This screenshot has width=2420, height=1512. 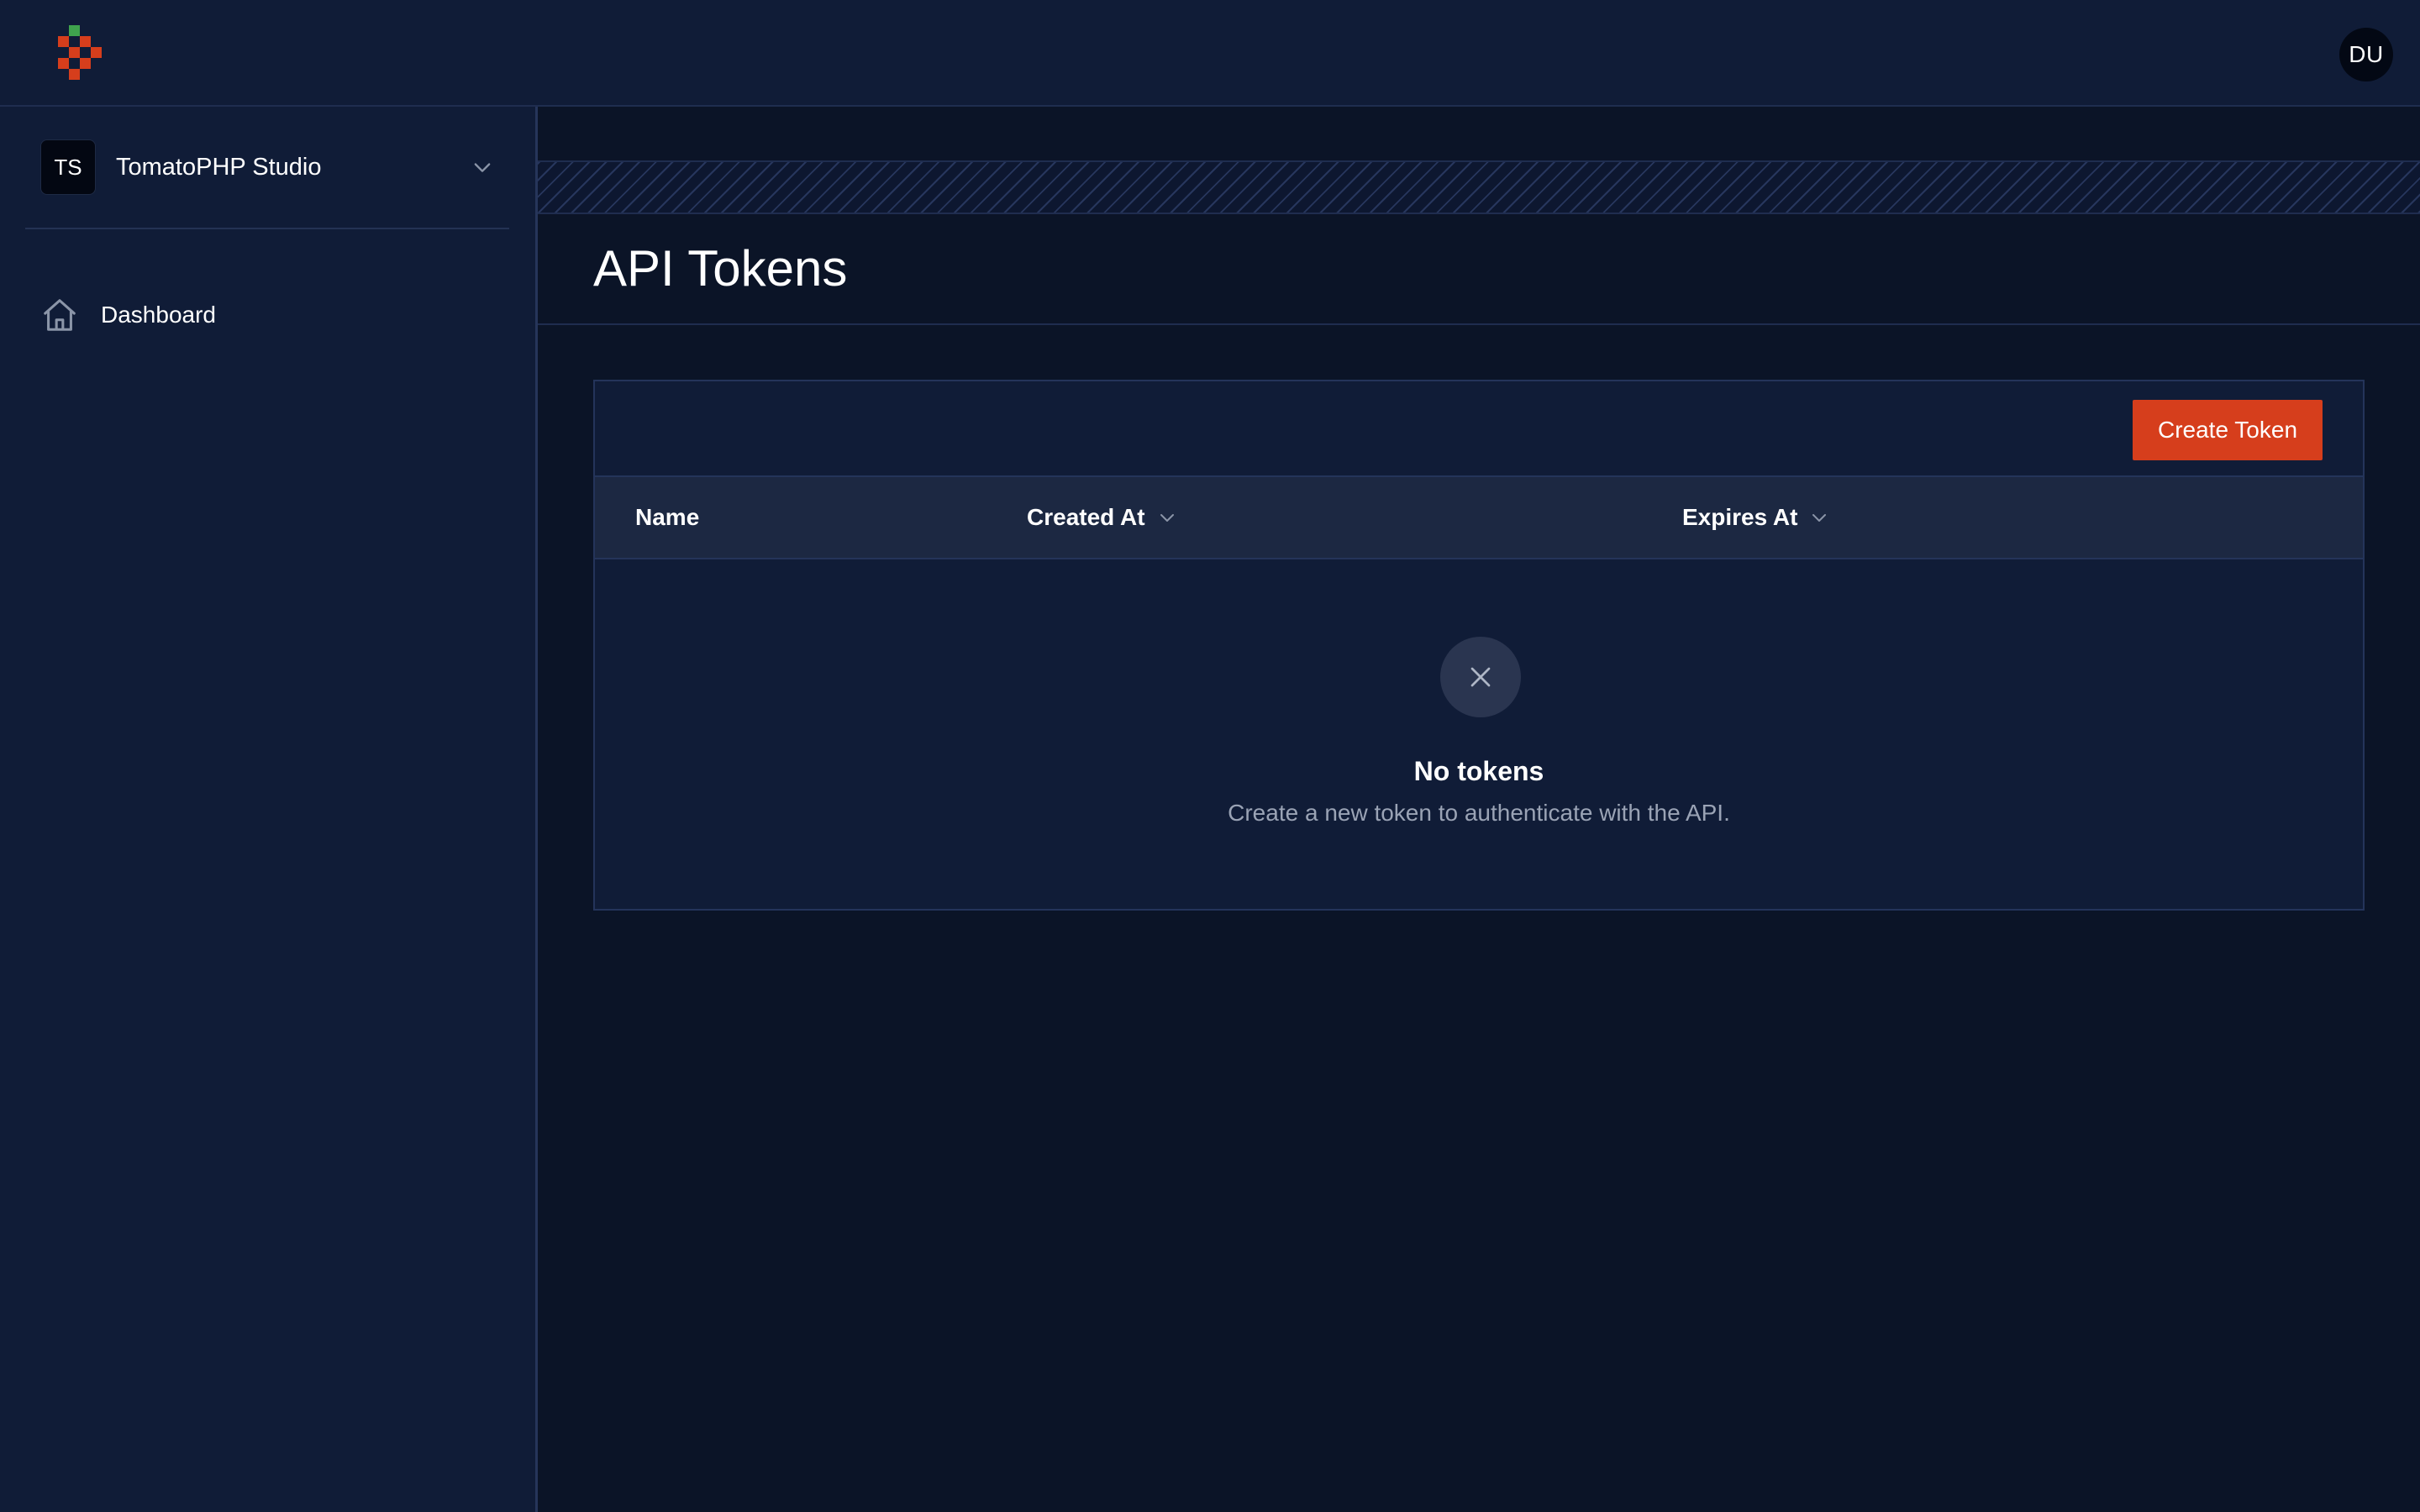 What do you see at coordinates (1740, 517) in the screenshot?
I see `column-label: Expires At` at bounding box center [1740, 517].